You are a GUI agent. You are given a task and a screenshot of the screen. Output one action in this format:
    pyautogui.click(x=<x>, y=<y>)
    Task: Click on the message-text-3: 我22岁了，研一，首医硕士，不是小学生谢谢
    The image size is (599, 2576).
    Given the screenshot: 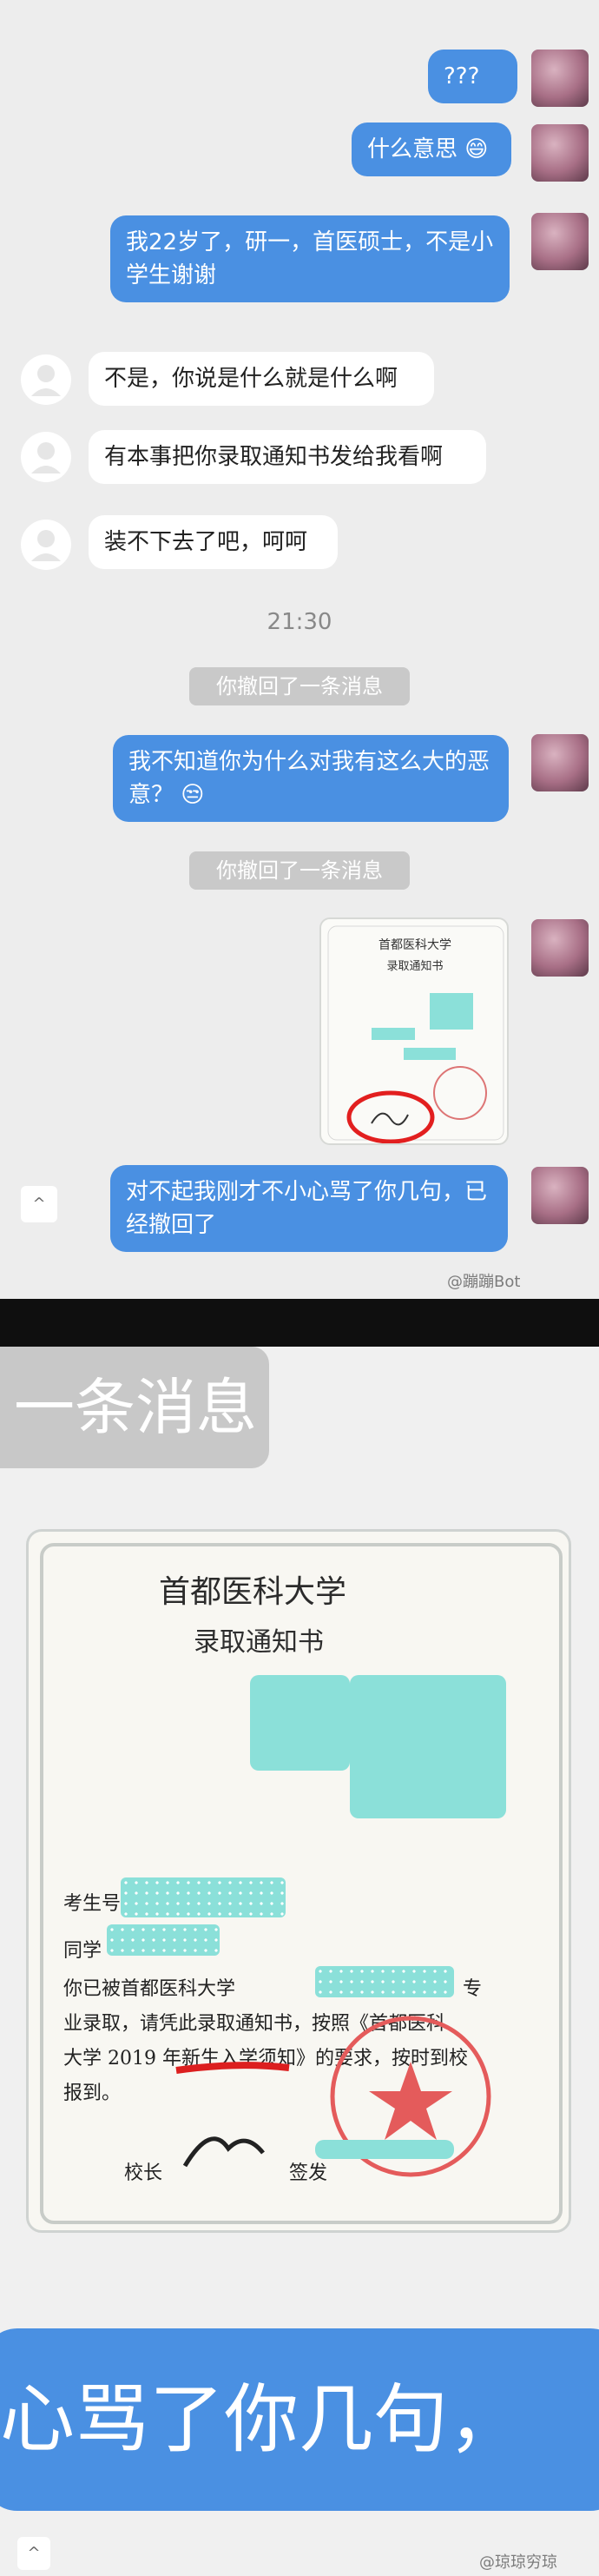 What is the action you would take?
    pyautogui.click(x=310, y=258)
    